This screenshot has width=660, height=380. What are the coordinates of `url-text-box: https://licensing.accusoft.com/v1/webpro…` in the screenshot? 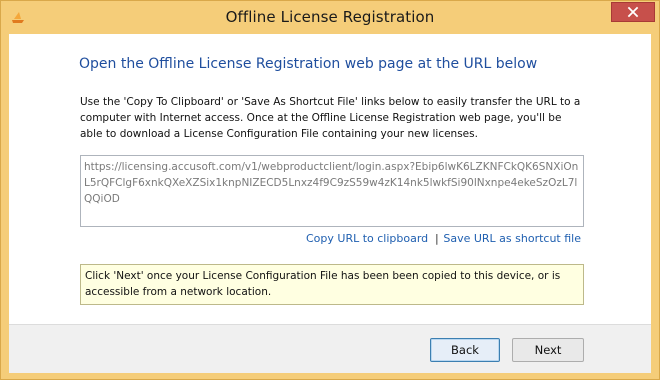 It's located at (332, 191).